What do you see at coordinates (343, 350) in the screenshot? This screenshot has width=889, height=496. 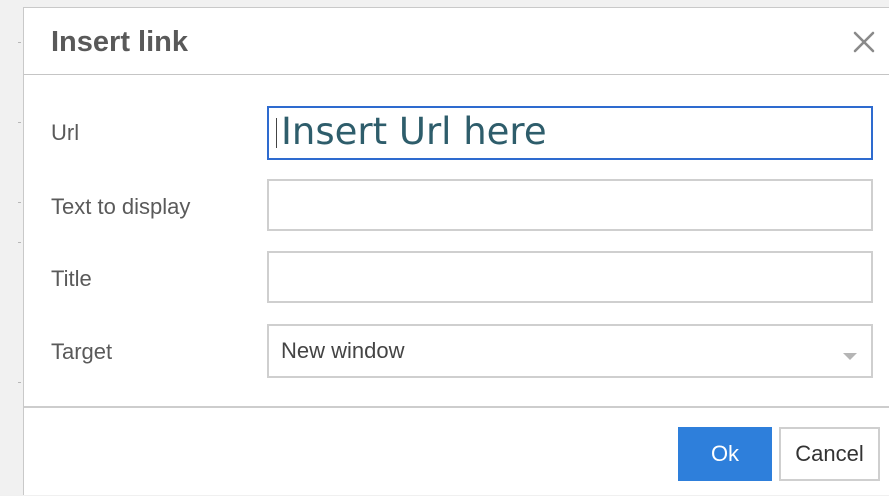 I see `target-select-value: New window` at bounding box center [343, 350].